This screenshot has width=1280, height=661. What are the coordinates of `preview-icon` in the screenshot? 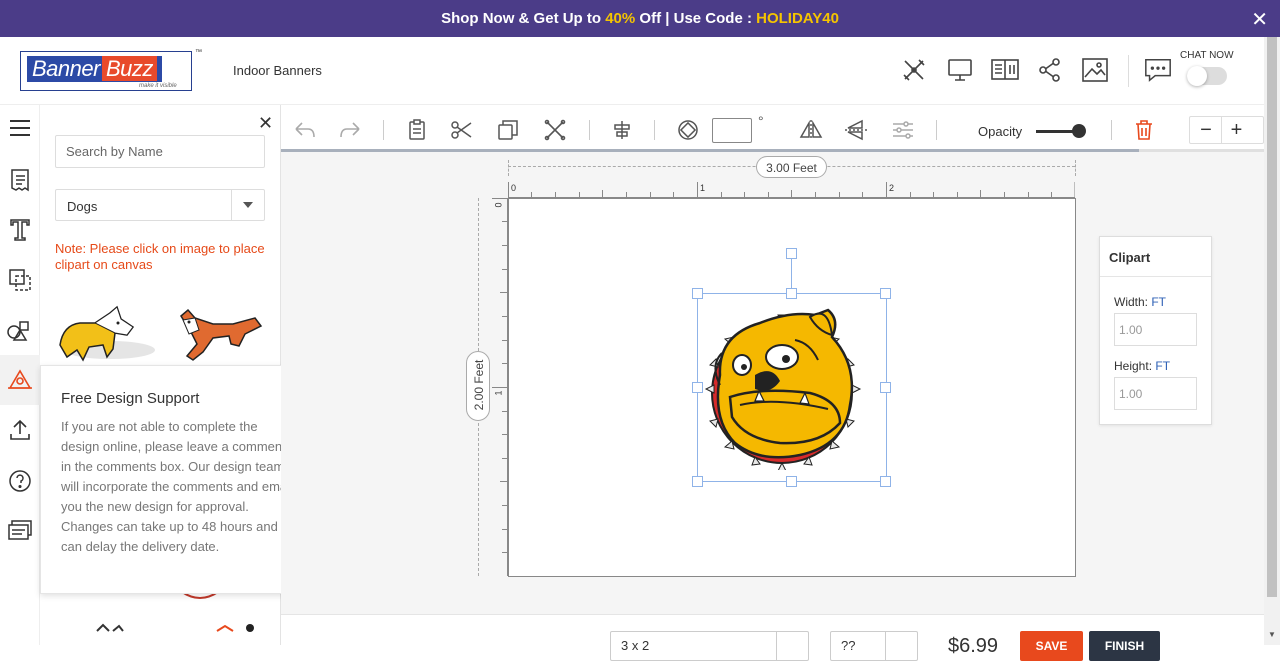 It's located at (960, 70).